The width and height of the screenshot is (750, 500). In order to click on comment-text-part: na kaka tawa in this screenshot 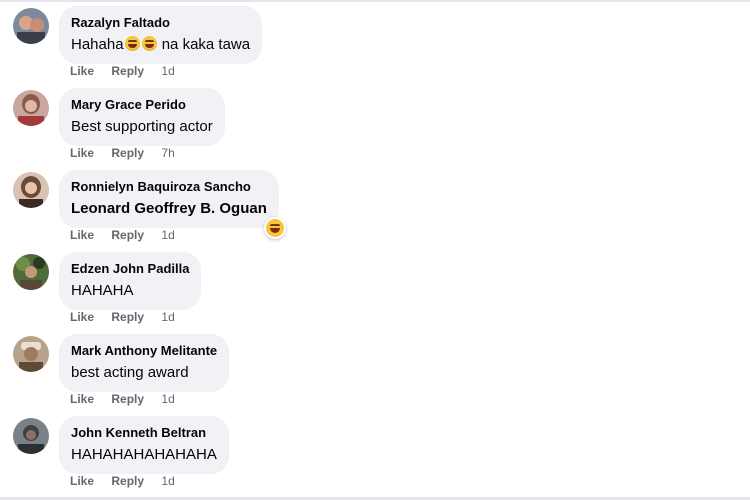, I will do `click(204, 44)`.